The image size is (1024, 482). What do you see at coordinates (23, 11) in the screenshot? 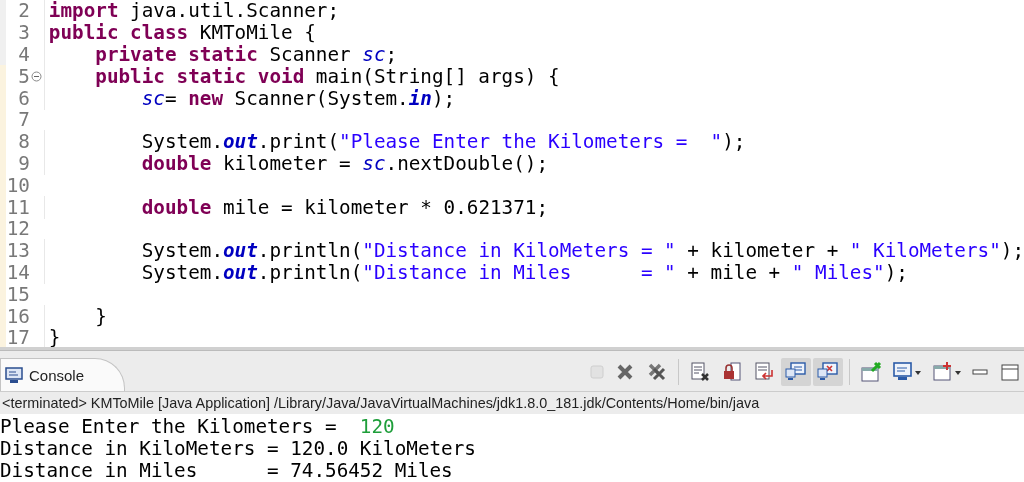
I see `line-number: 2` at bounding box center [23, 11].